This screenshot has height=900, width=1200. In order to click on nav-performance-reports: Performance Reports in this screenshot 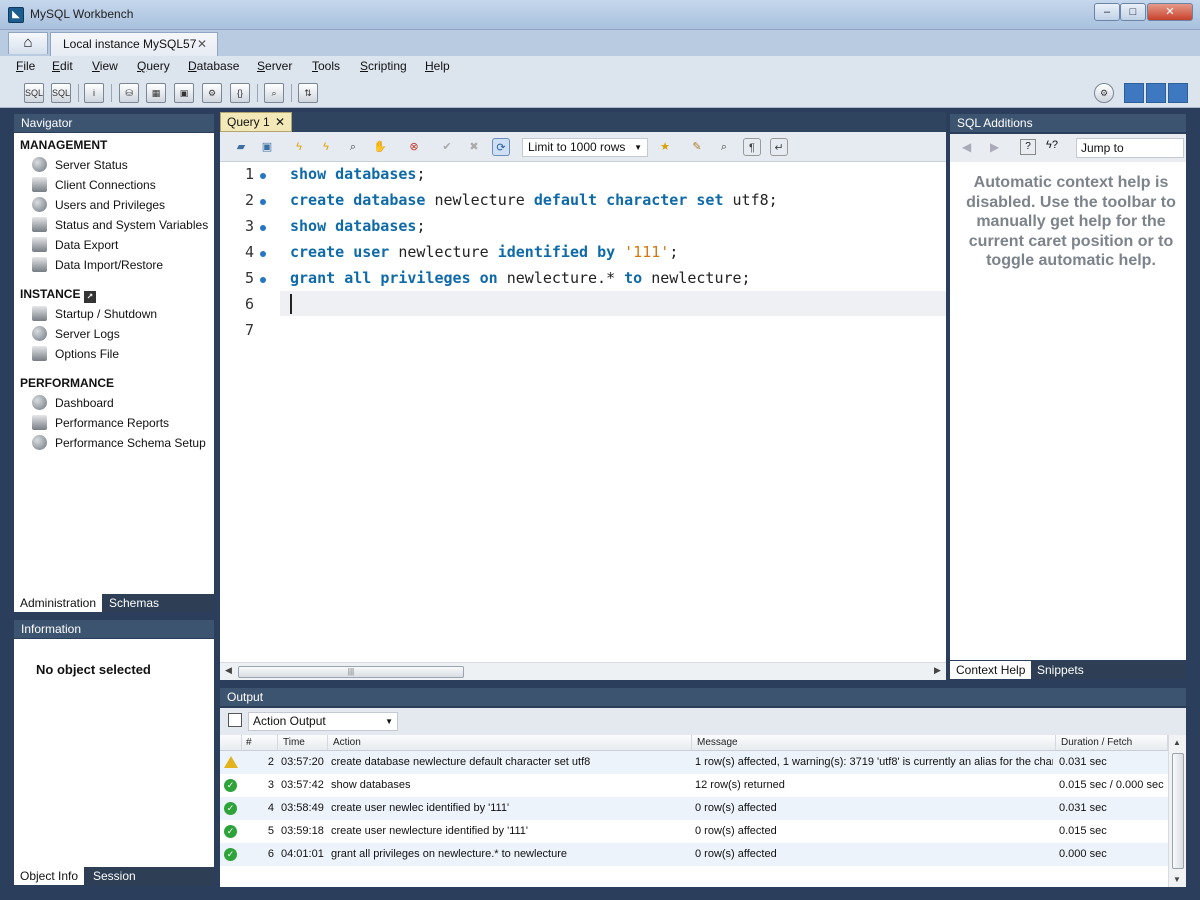, I will do `click(100, 423)`.